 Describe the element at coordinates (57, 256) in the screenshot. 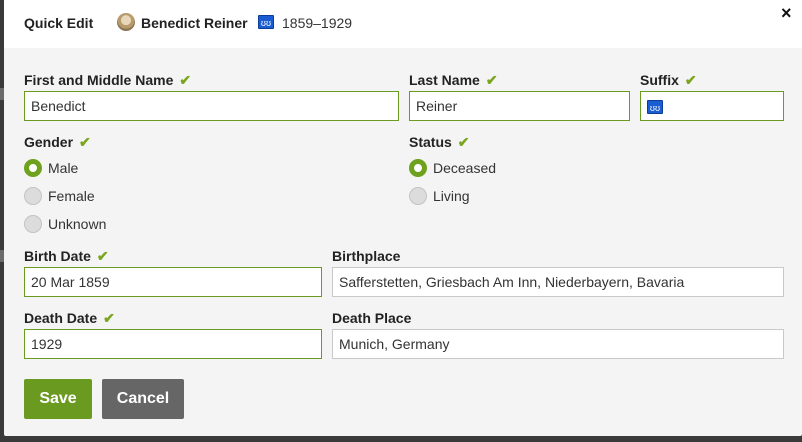

I see `birth-date-label-text: Birth Date` at that location.